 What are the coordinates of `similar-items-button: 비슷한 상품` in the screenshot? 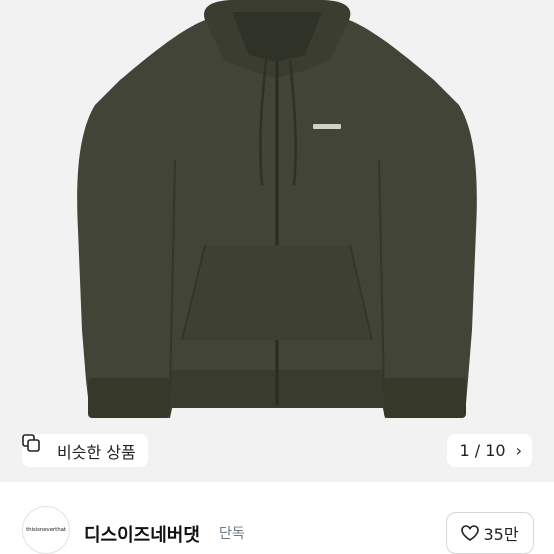 It's located at (85, 450).